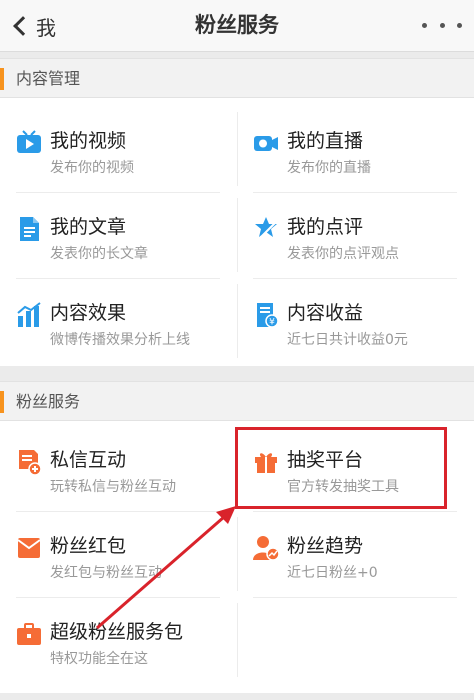 The image size is (474, 700). Describe the element at coordinates (29, 141) in the screenshot. I see `video-icon` at that location.